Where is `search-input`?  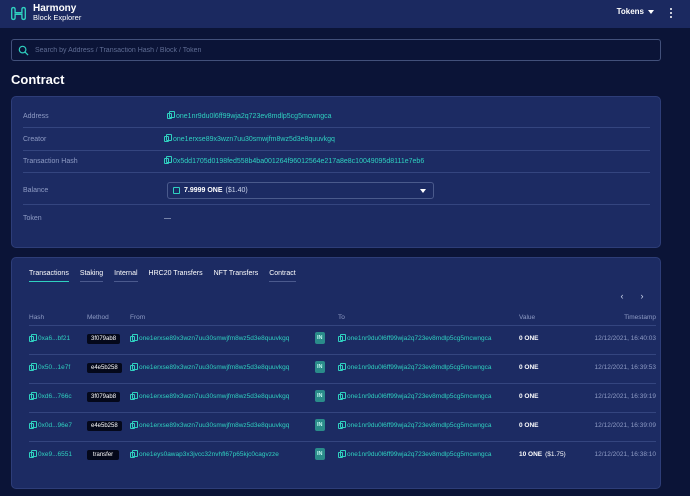
search-input is located at coordinates (335, 50).